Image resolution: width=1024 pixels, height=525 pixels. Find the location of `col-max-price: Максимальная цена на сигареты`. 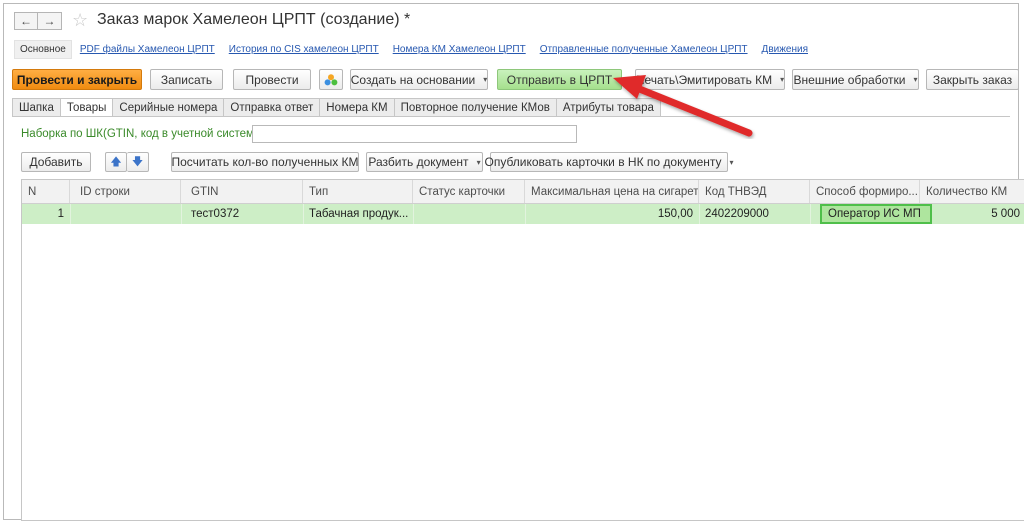

col-max-price: Максимальная цена на сигареты is located at coordinates (612, 191).